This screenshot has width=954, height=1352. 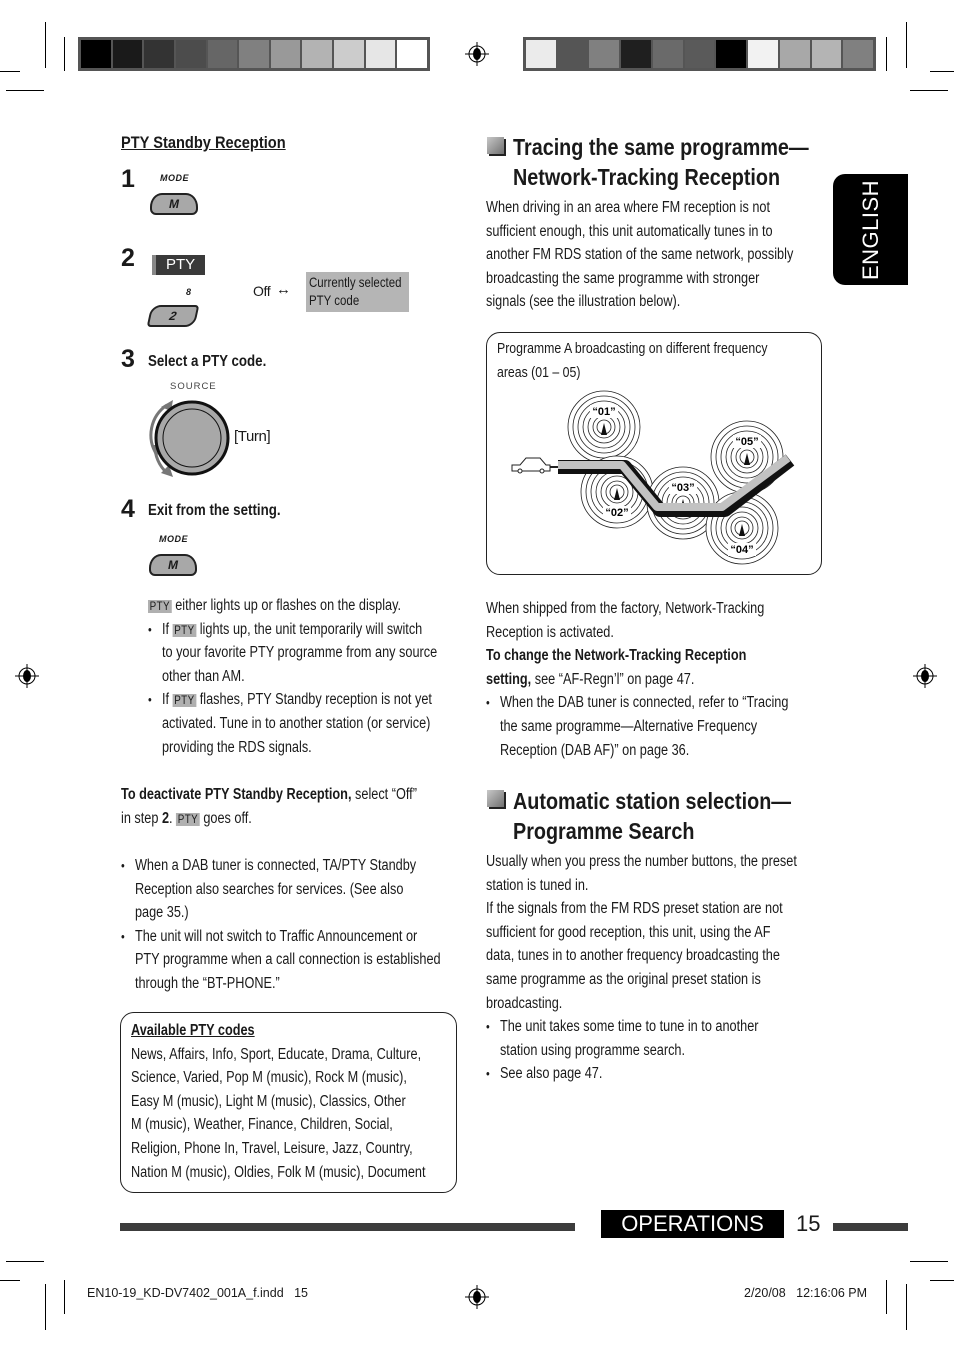 I want to click on deactivate-text: ., so click(x=173, y=818).